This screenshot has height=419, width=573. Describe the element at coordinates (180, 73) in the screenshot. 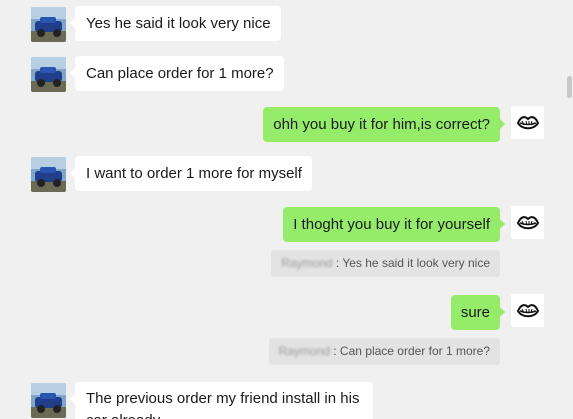

I see `message-text: Can place order for 1 more?` at that location.